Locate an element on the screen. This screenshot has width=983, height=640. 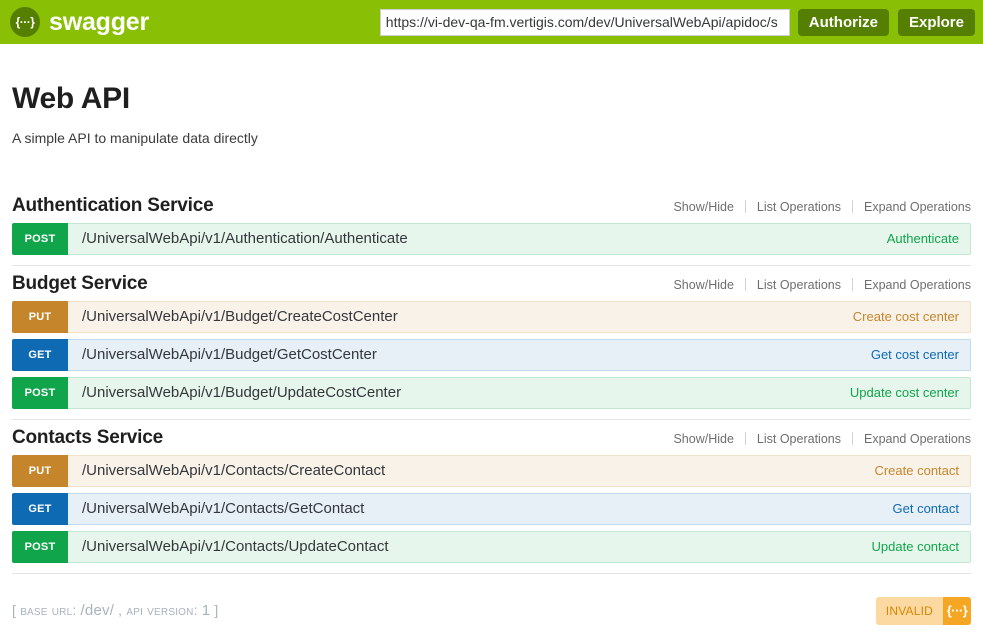
resource-title: Authentication Service is located at coordinates (113, 206).